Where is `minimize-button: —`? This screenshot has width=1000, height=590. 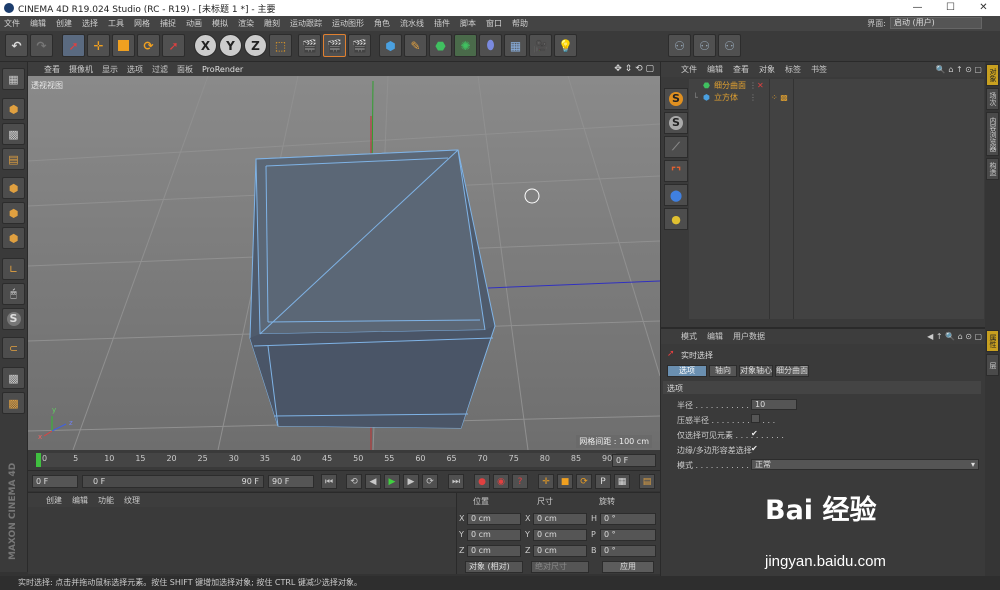 minimize-button: — is located at coordinates (917, 8).